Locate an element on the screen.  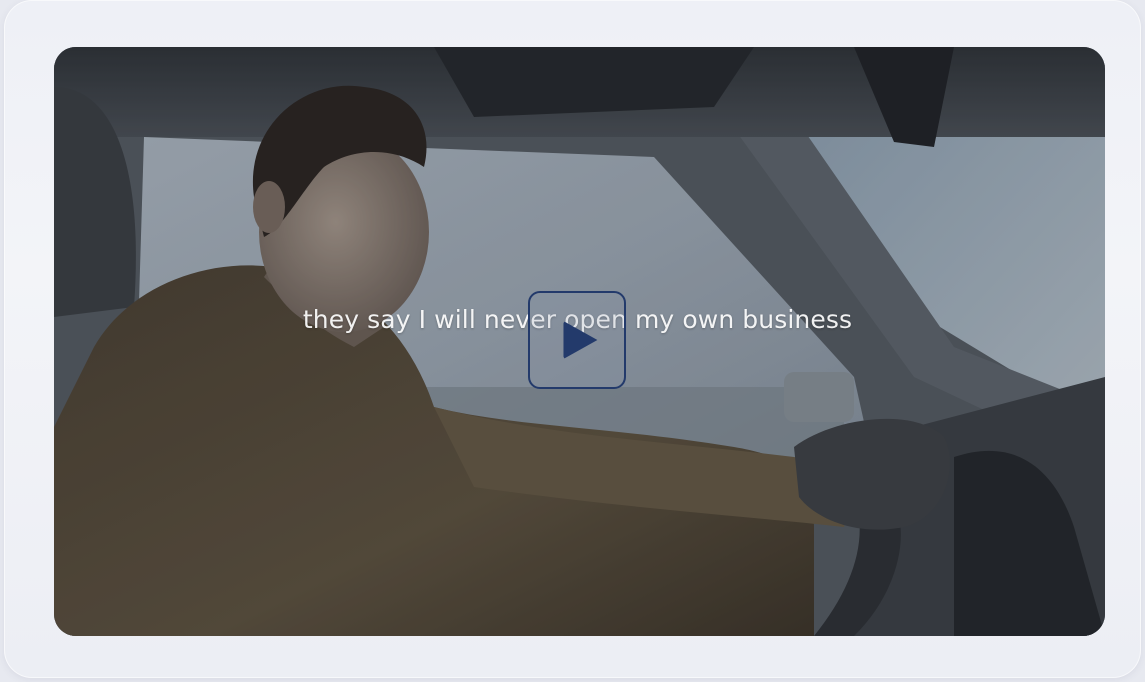
play-button is located at coordinates (577, 340).